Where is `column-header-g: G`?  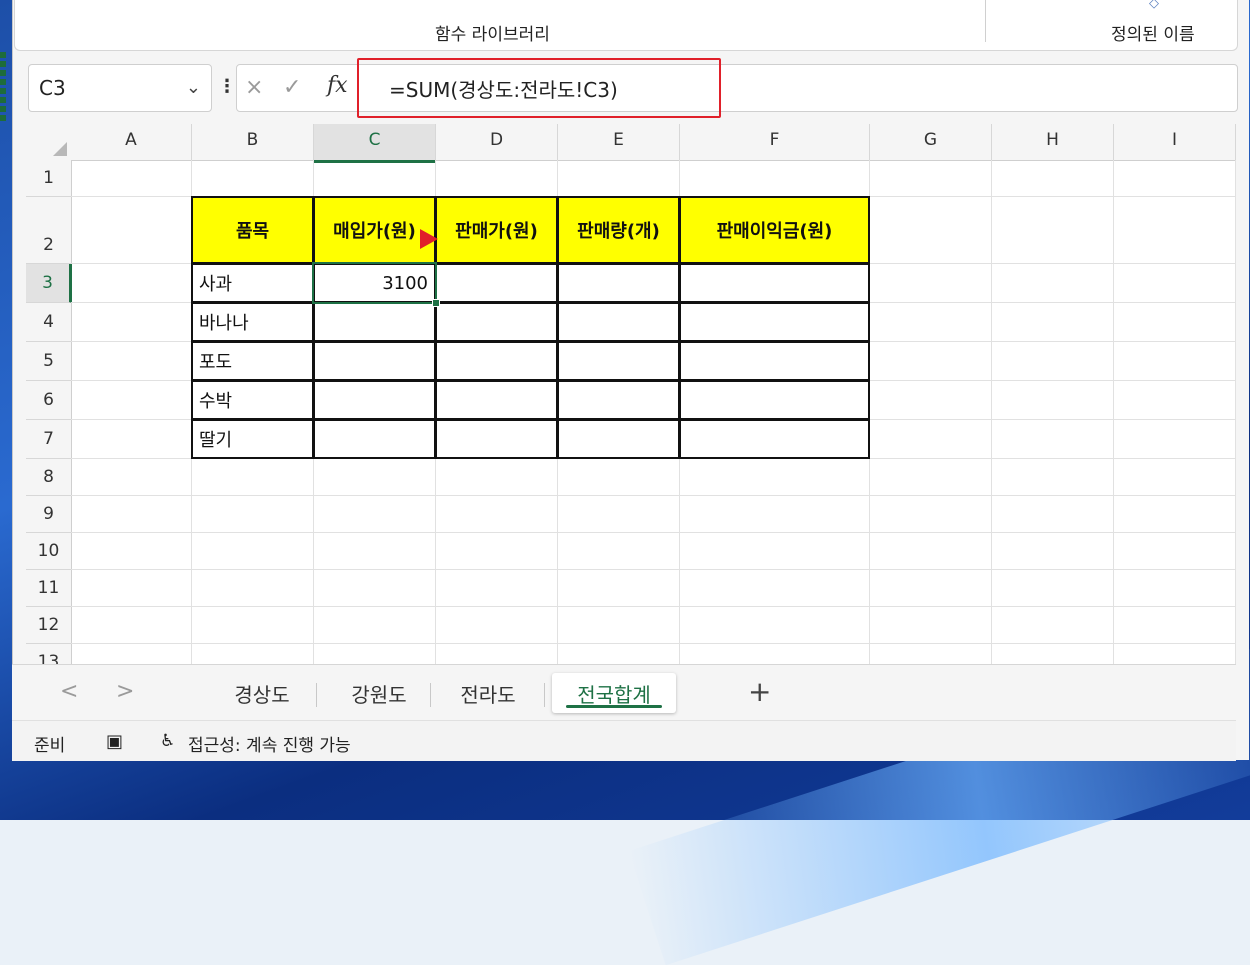 column-header-g: G is located at coordinates (931, 142).